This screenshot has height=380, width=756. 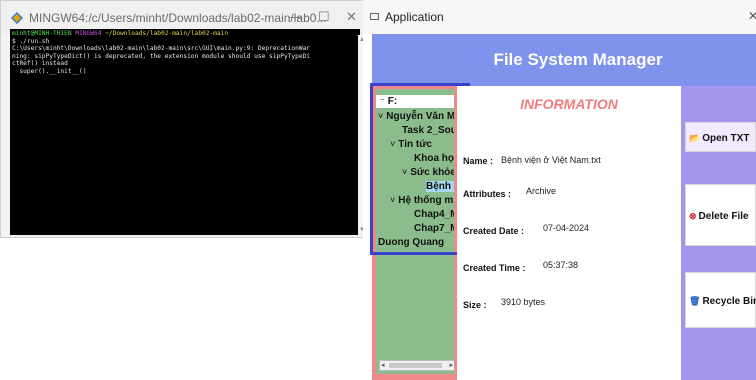 What do you see at coordinates (374, 16) in the screenshot?
I see `window-icon` at bounding box center [374, 16].